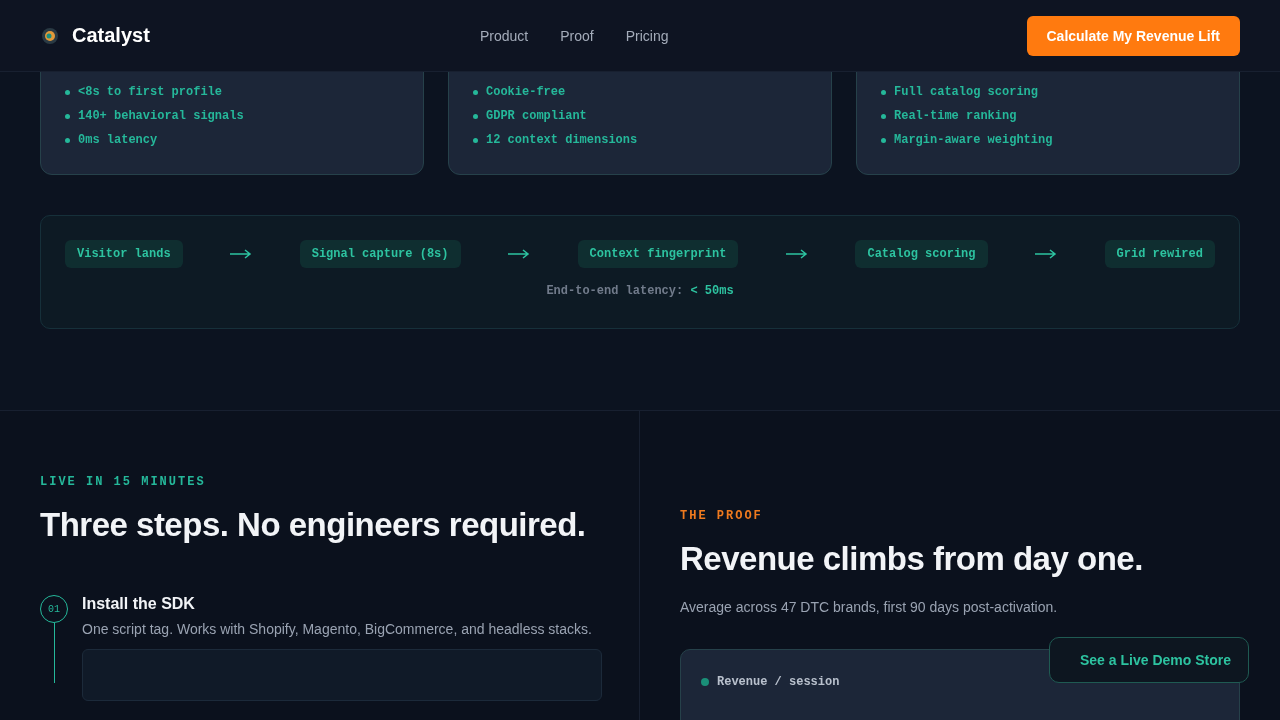 This screenshot has width=1280, height=720. What do you see at coordinates (337, 629) in the screenshot?
I see `step-description: One script tag. Works with Shopify, Magento, BigCommerce, and headless stacks.` at bounding box center [337, 629].